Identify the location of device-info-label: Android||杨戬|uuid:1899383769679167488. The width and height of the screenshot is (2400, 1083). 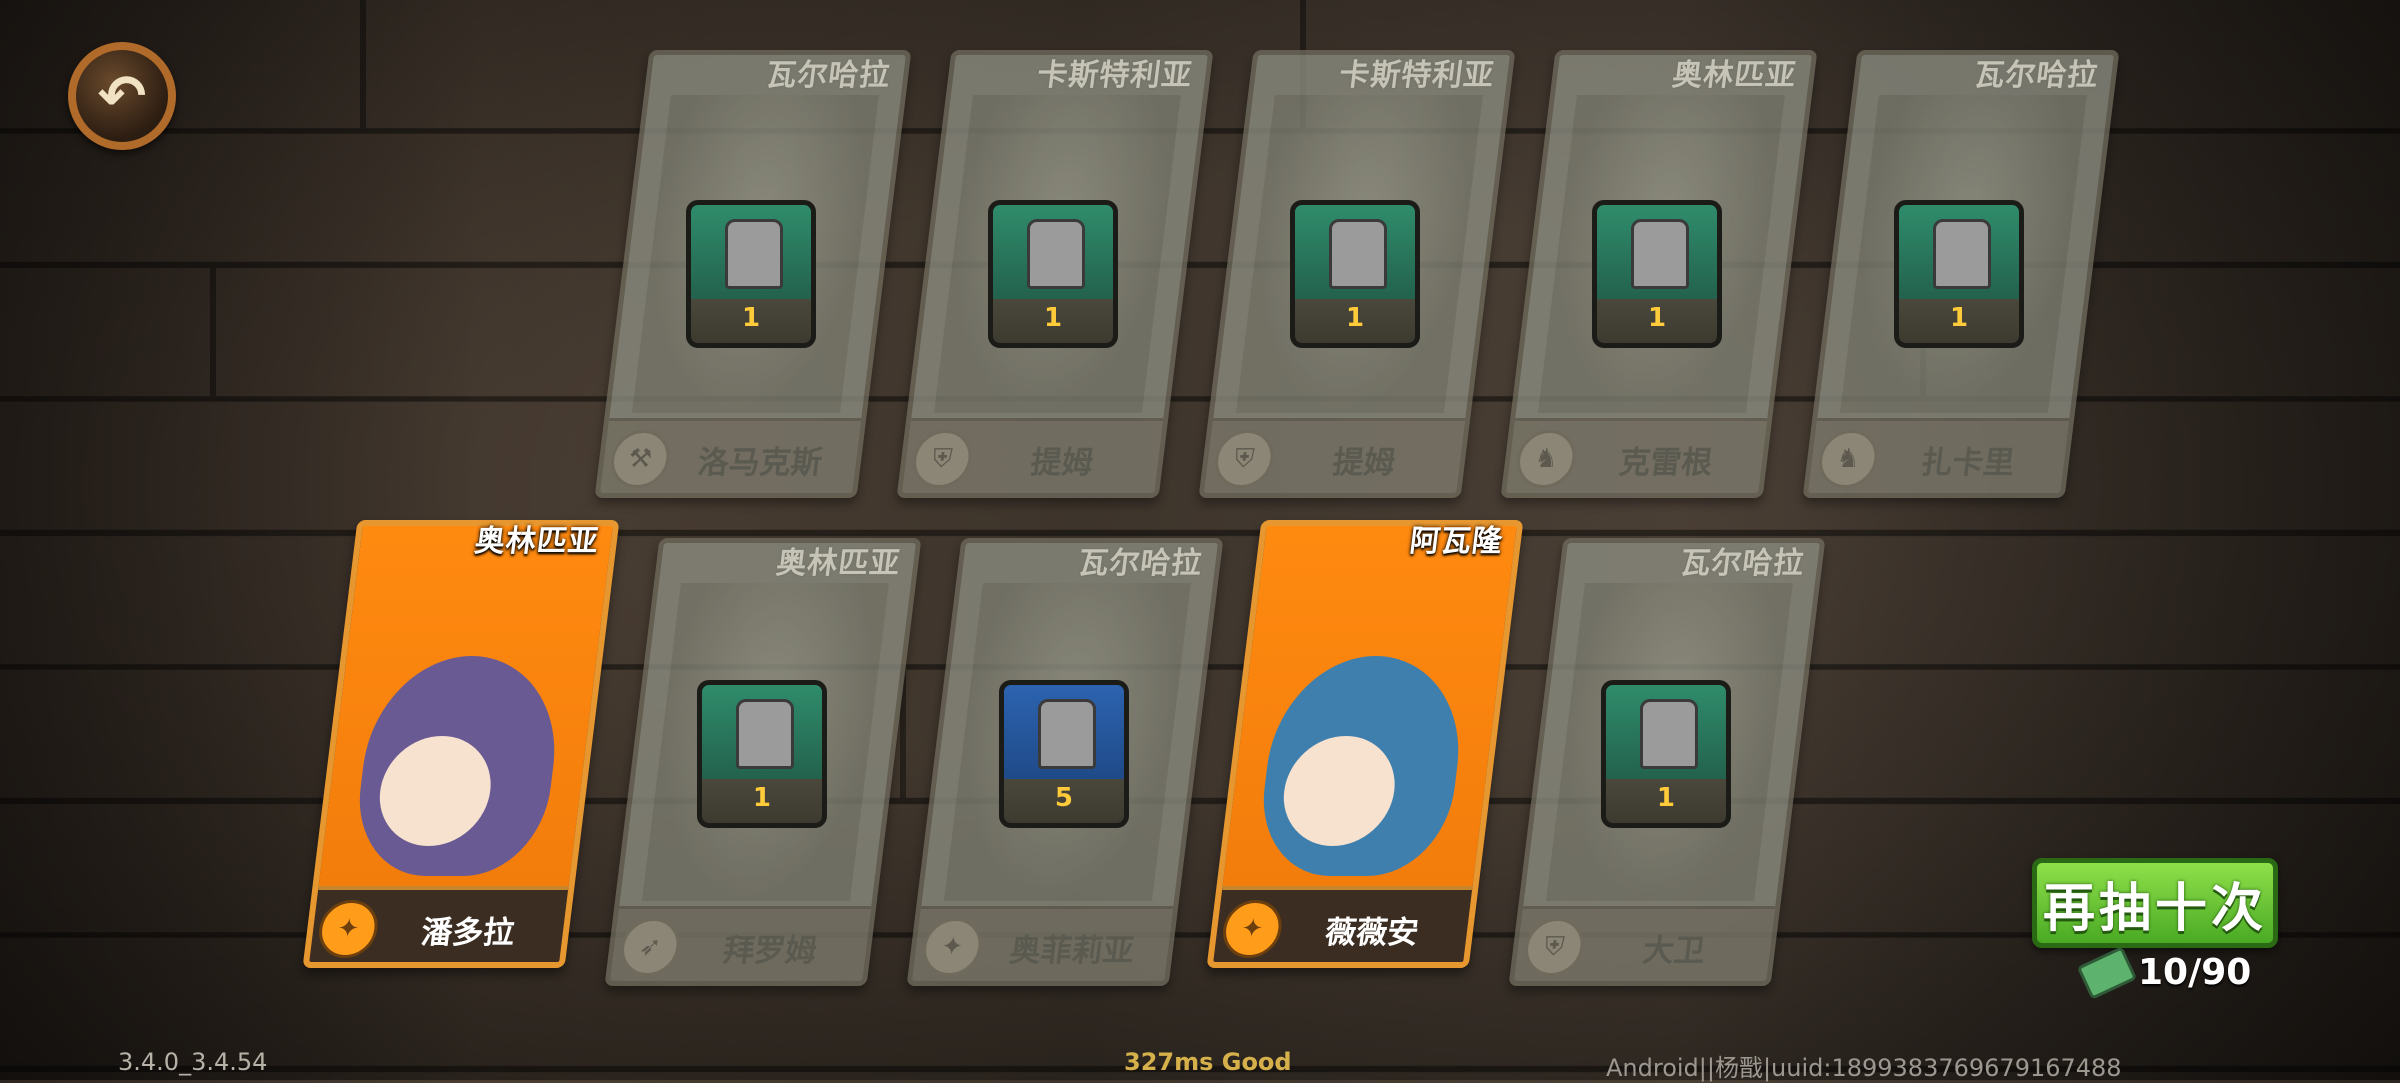
(1864, 1068).